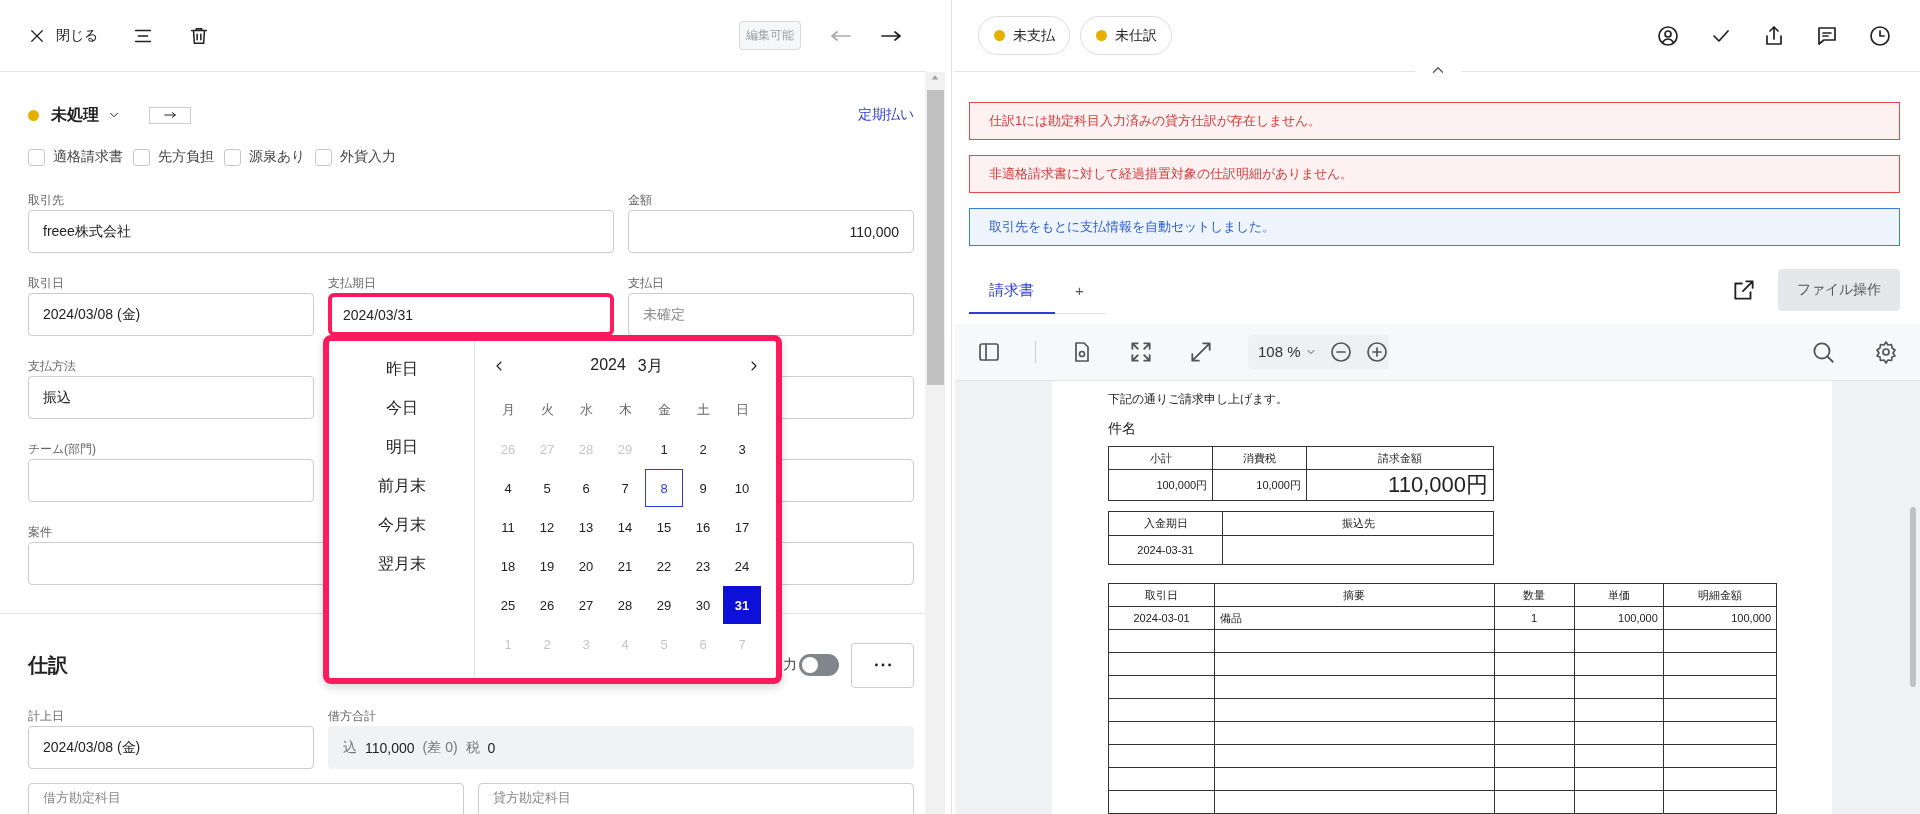  Describe the element at coordinates (40, 532) in the screenshot. I see `field-label: 案件` at that location.